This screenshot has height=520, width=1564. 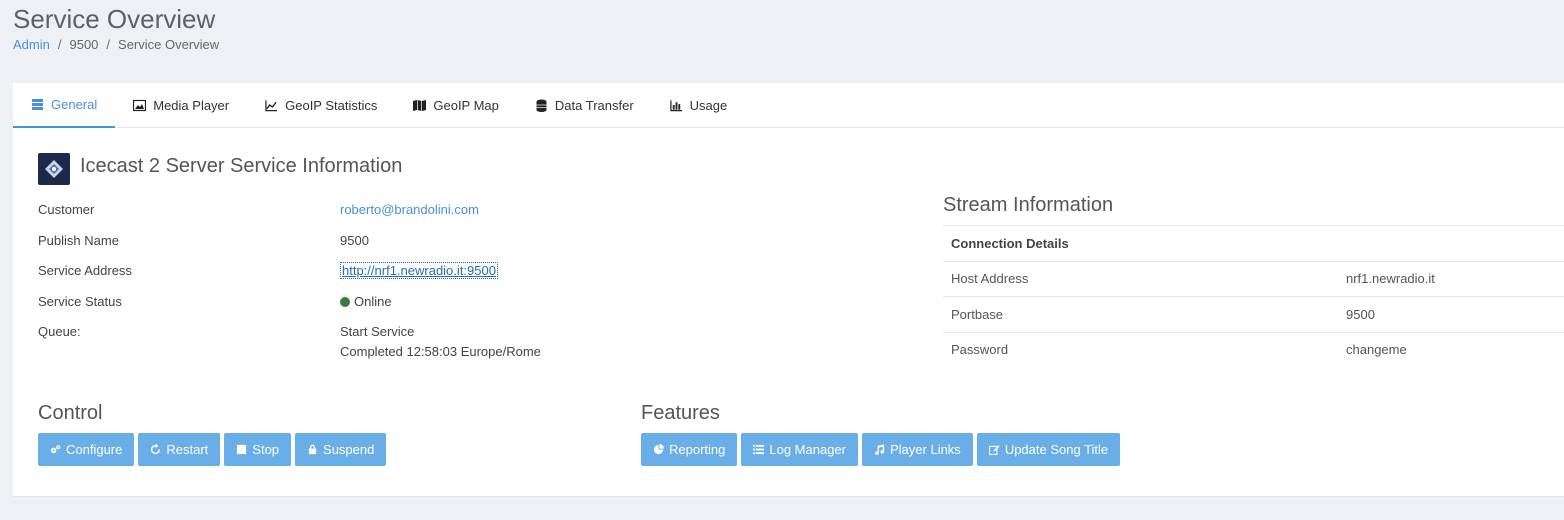 I want to click on customer-label: Customer, so click(x=66, y=209).